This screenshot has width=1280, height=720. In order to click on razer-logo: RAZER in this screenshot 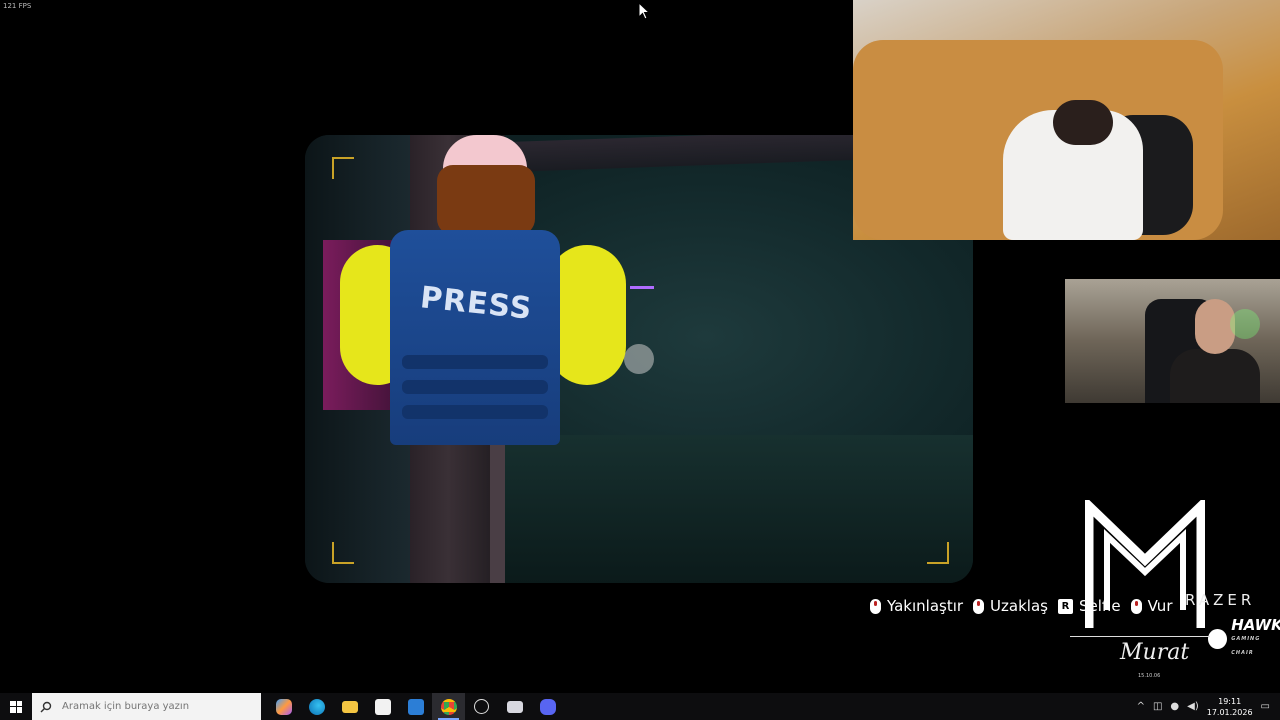, I will do `click(1220, 600)`.